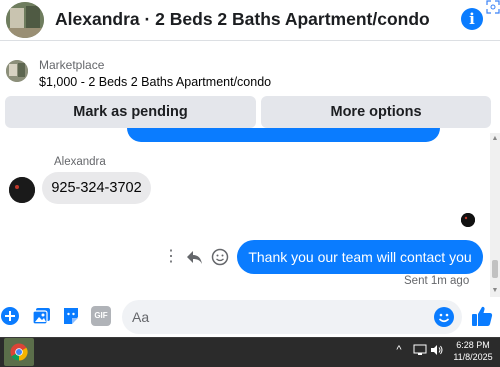 This screenshot has width=500, height=367. I want to click on mark-as-pending-button: Mark as pending, so click(130, 112).